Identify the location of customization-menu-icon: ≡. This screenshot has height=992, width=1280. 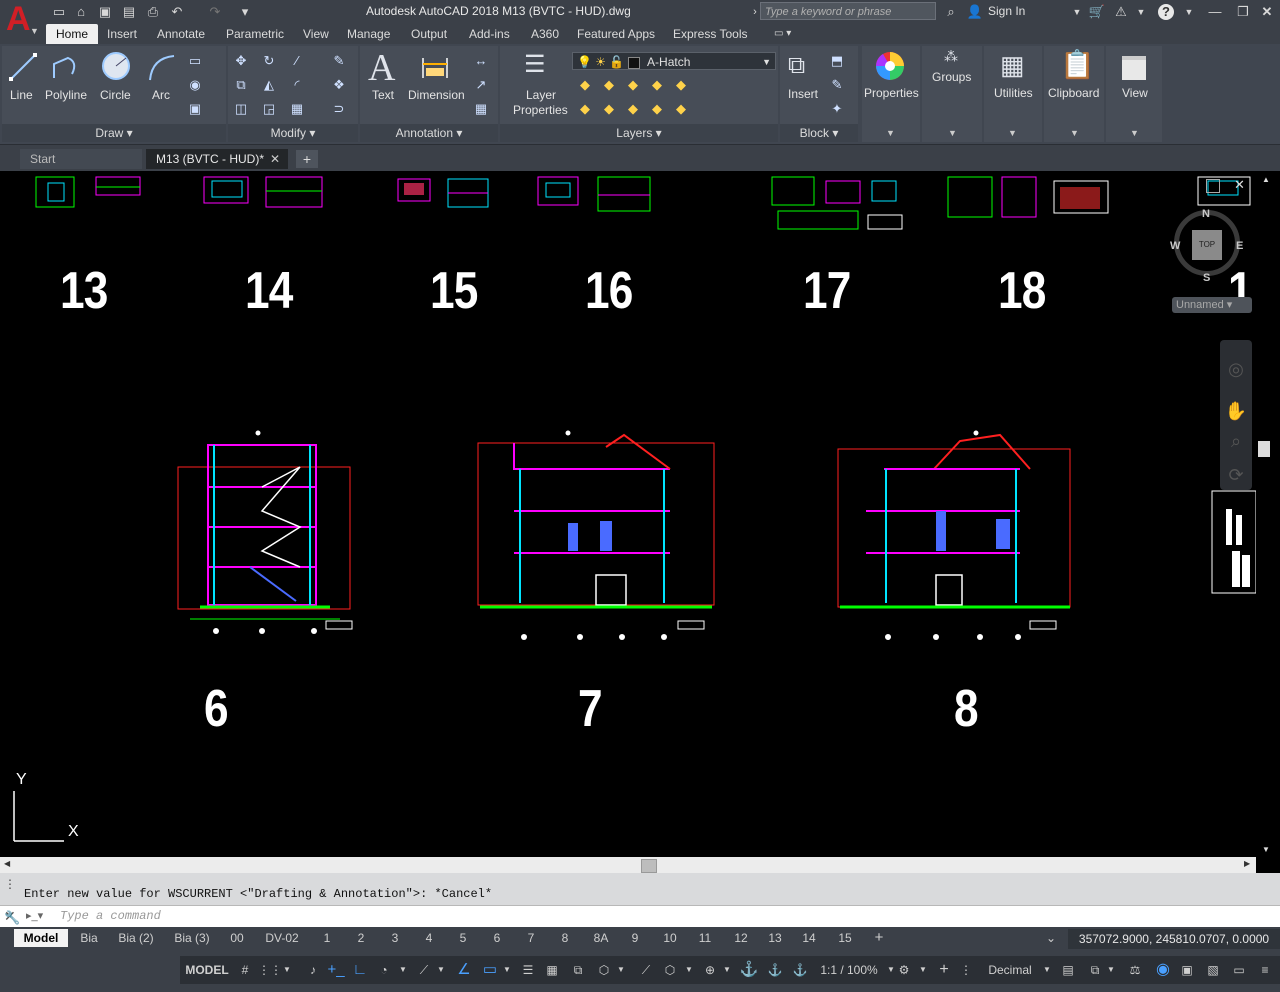
(1265, 970).